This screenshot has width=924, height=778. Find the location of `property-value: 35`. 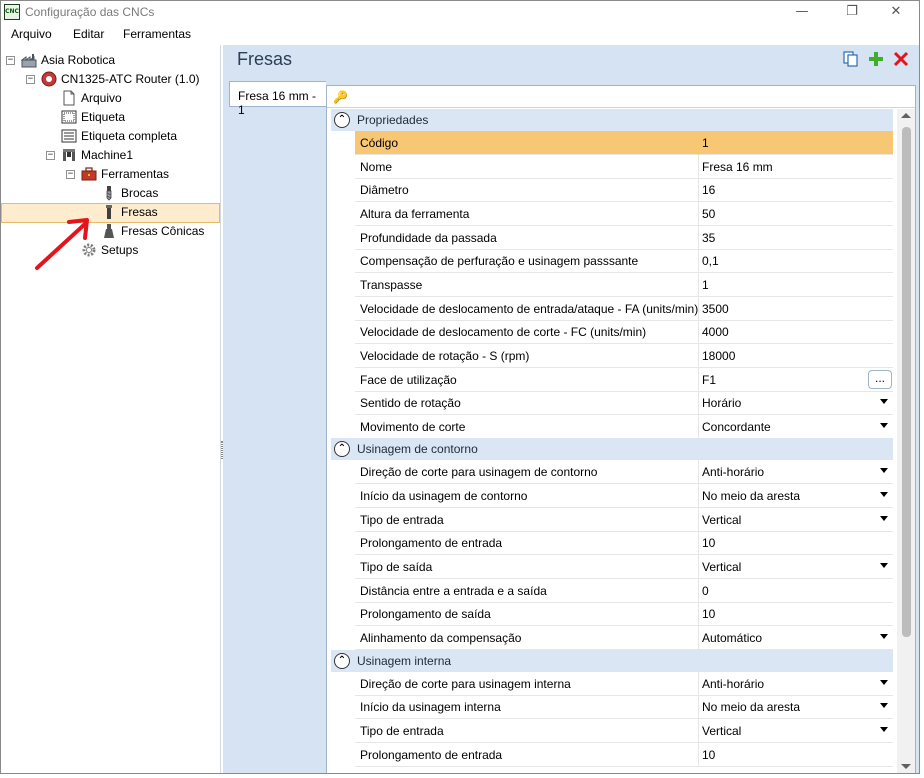

property-value: 35 is located at coordinates (708, 238).